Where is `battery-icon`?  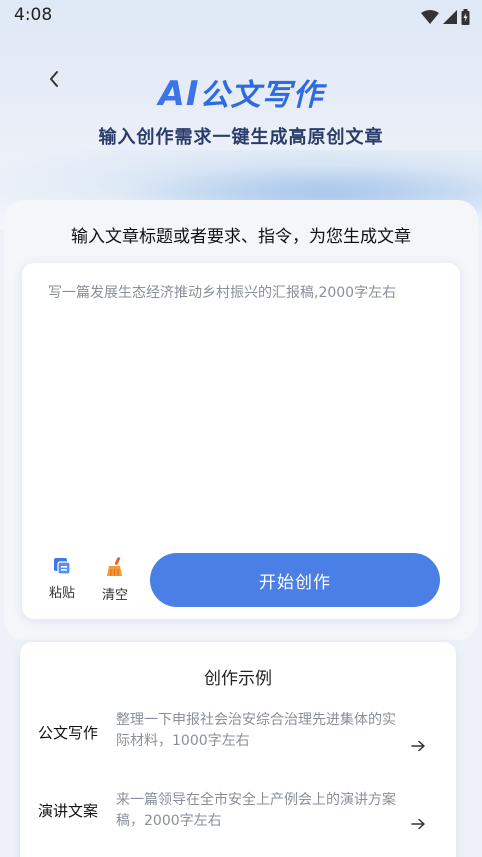 battery-icon is located at coordinates (465, 17).